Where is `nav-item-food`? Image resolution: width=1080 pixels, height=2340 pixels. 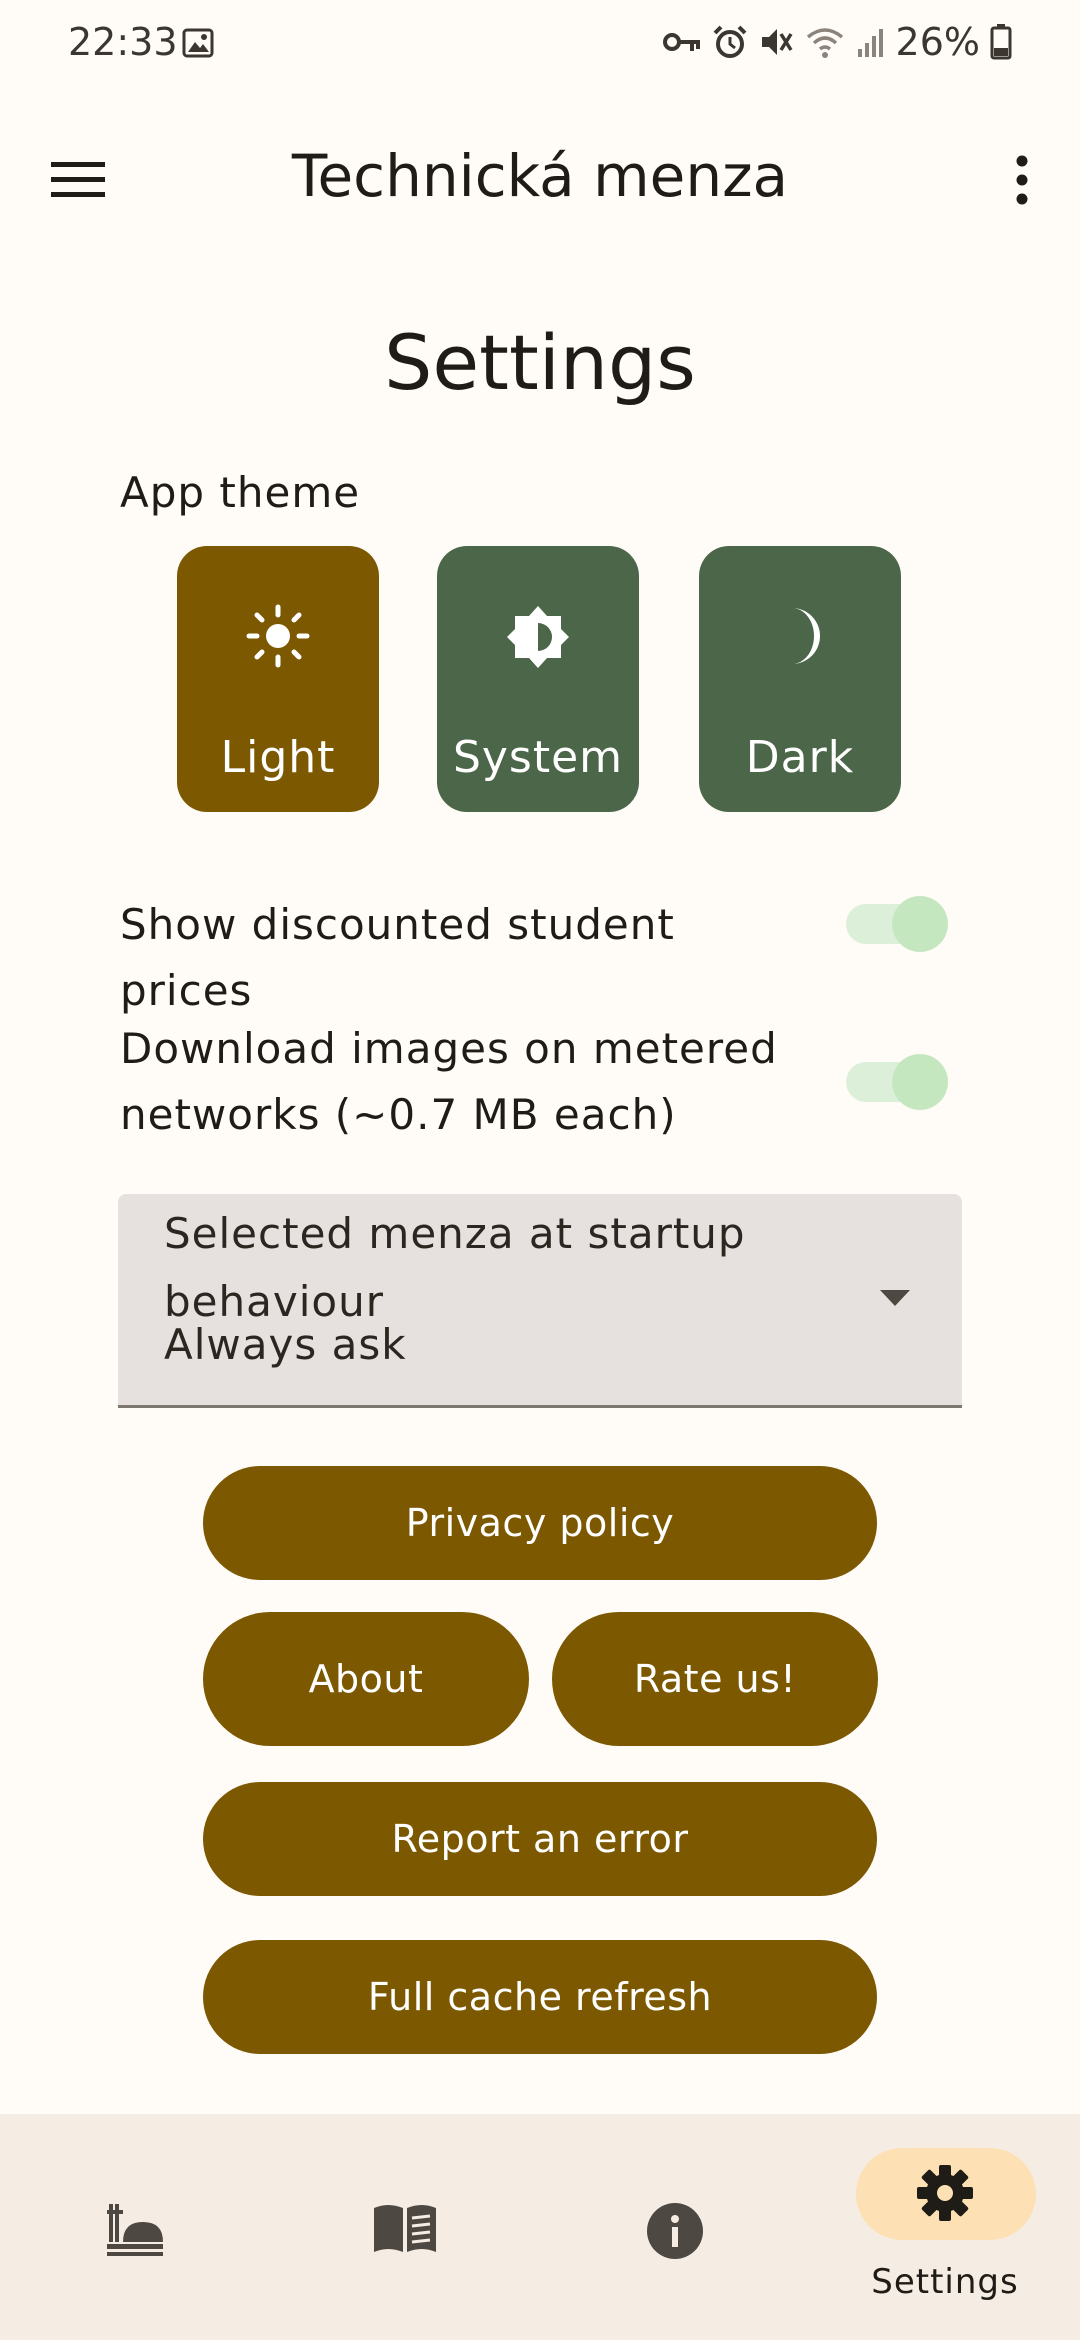
nav-item-food is located at coordinates (135, 2227).